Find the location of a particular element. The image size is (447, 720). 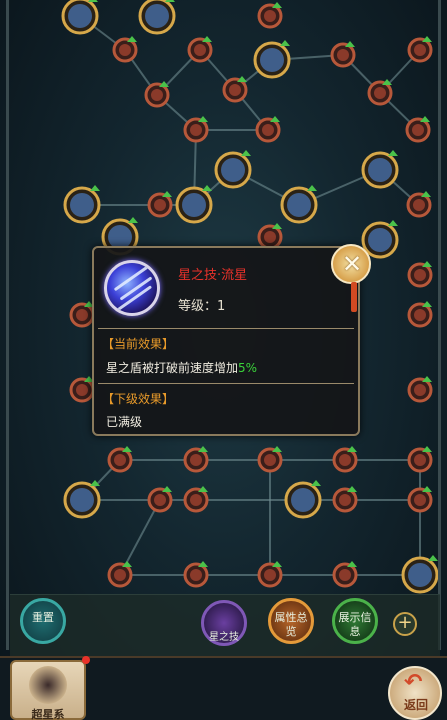

return-button: ↶ 返回 is located at coordinates (415, 693).